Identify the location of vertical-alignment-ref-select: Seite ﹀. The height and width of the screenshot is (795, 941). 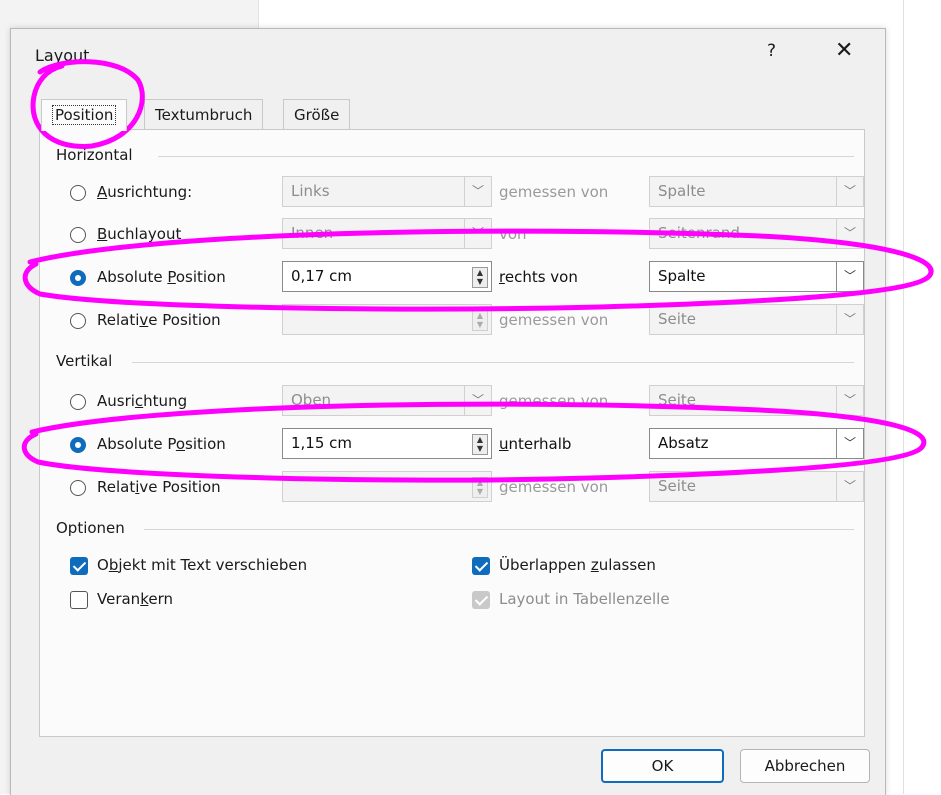
(756, 400).